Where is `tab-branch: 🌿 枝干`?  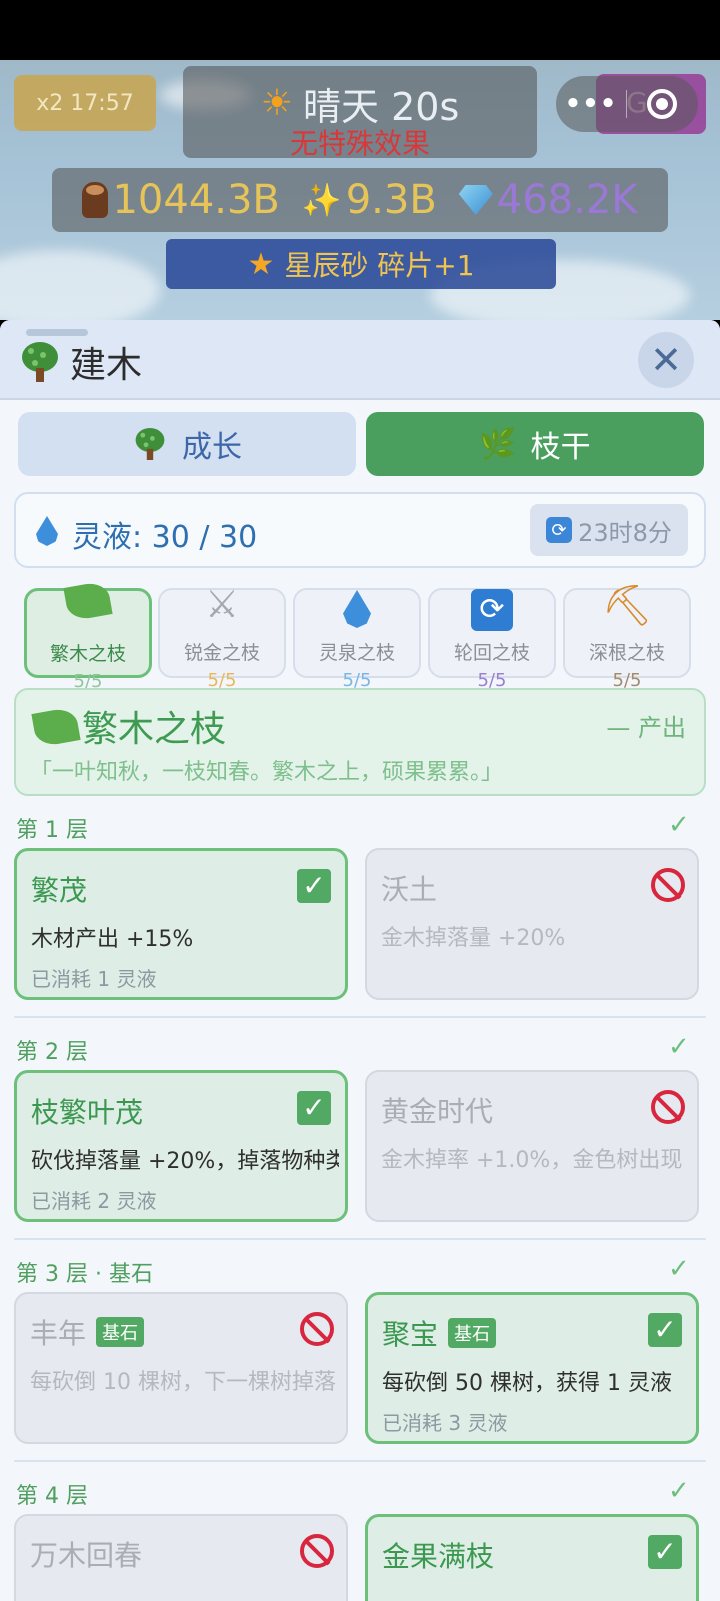
tab-branch: 🌿 枝干 is located at coordinates (535, 444).